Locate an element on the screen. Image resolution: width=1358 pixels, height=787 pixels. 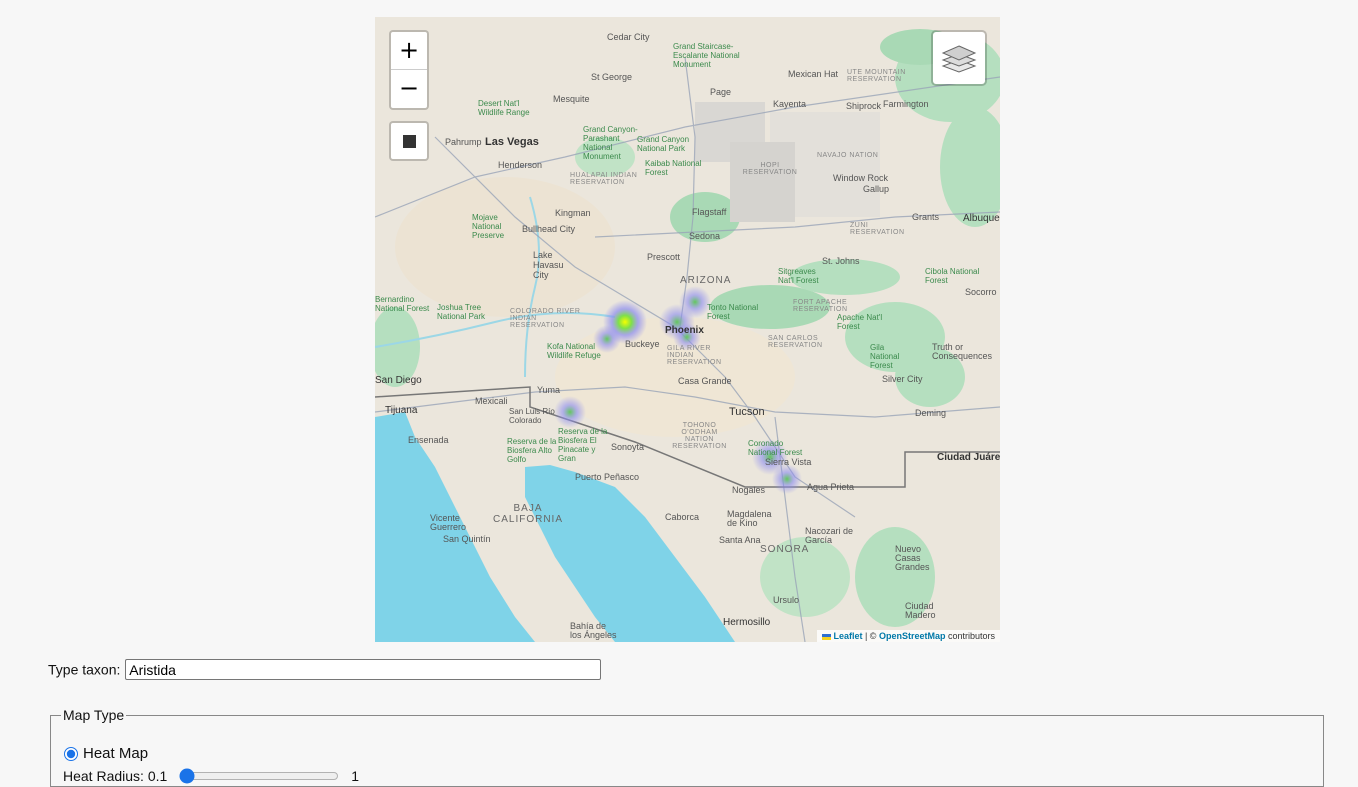
map-label: Ciudad Juárez is located at coordinates (968, 457).